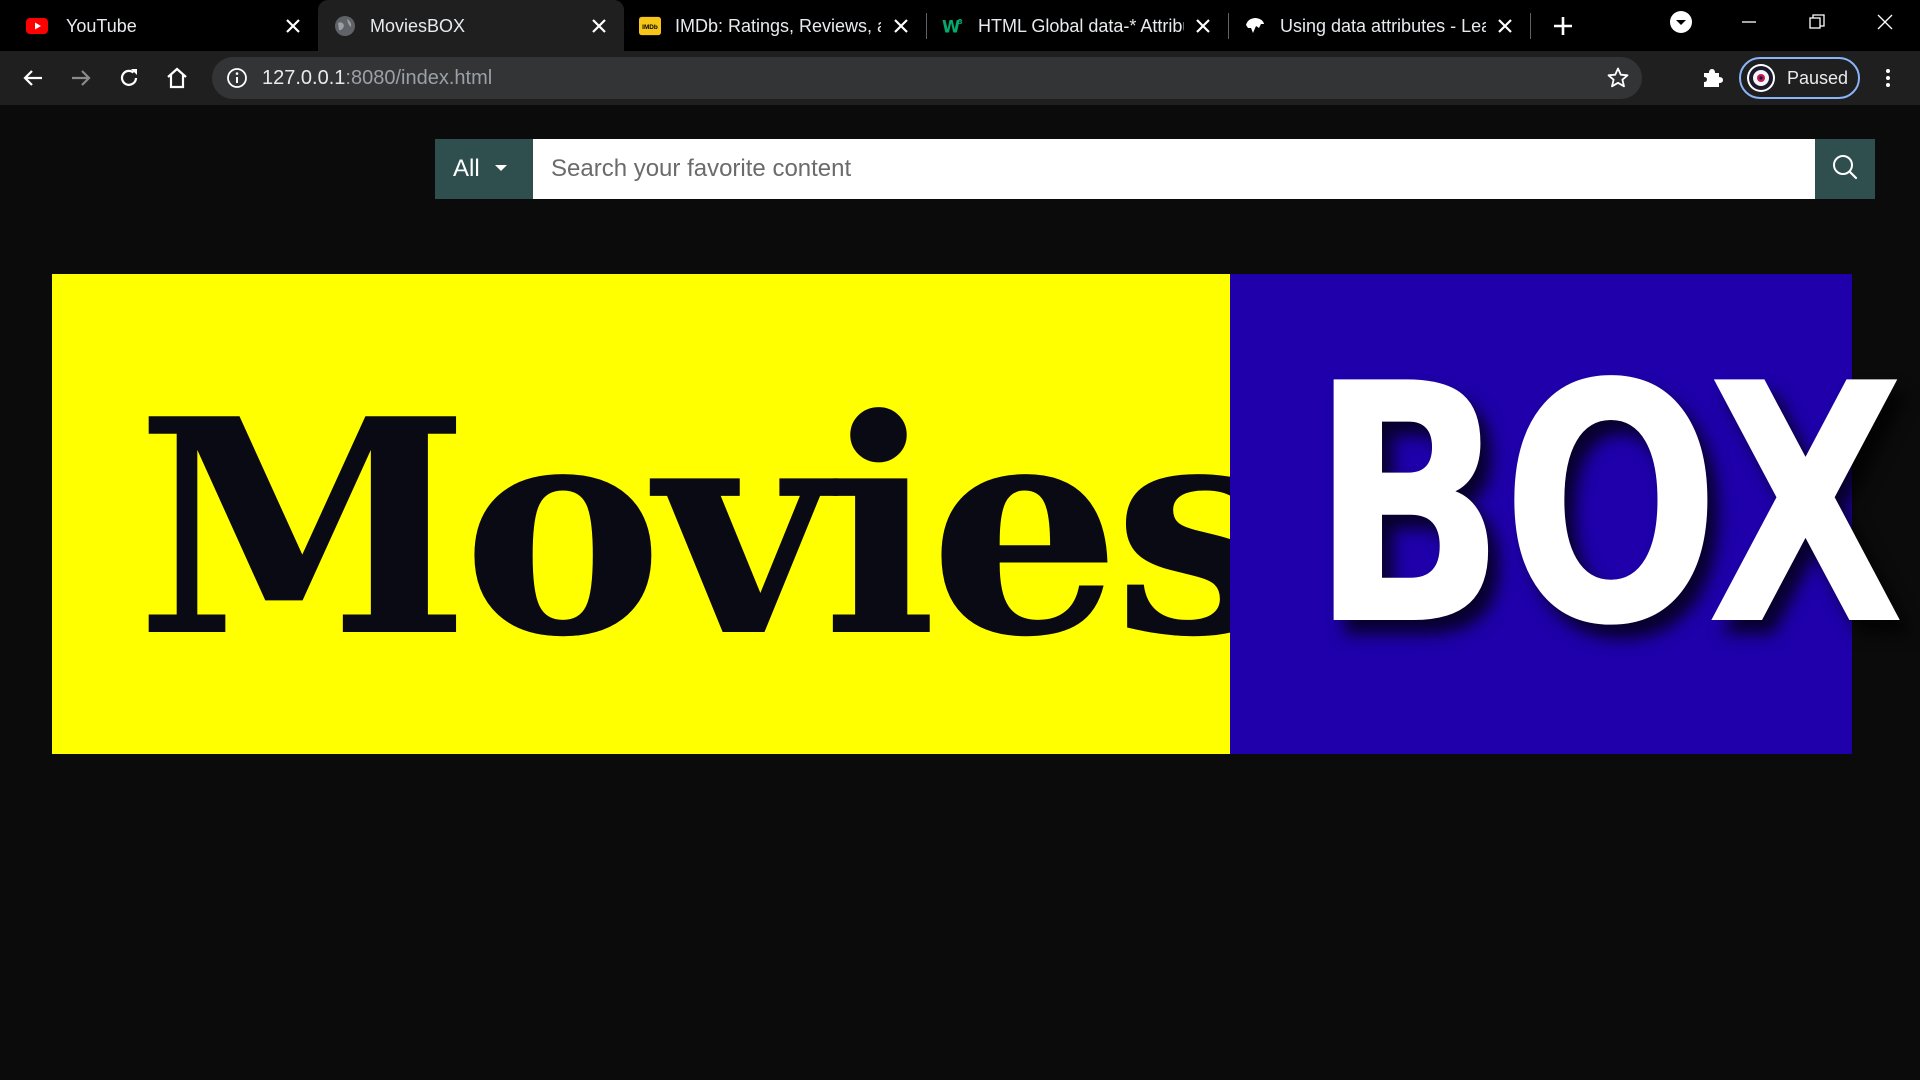 This screenshot has width=1920, height=1080. What do you see at coordinates (101, 26) in the screenshot?
I see `tab-title: YouTube` at bounding box center [101, 26].